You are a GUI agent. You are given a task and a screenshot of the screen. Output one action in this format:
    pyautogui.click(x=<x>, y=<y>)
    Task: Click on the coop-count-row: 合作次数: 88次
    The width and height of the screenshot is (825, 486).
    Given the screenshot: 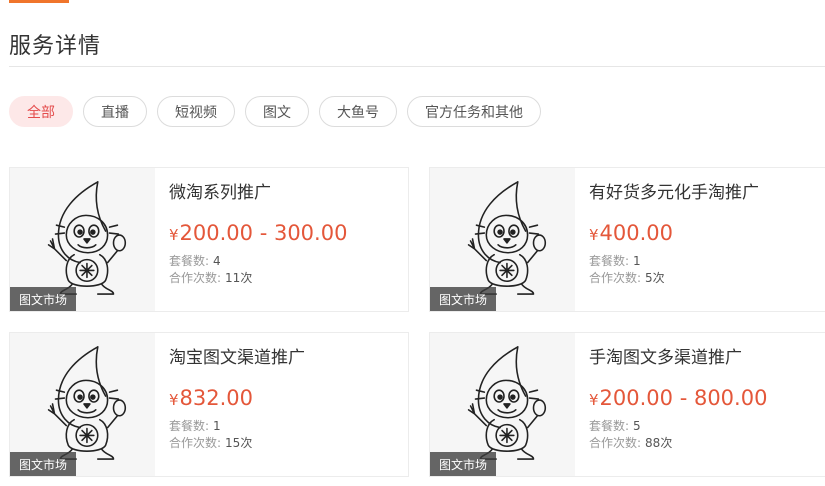 What is the action you would take?
    pyautogui.click(x=704, y=443)
    